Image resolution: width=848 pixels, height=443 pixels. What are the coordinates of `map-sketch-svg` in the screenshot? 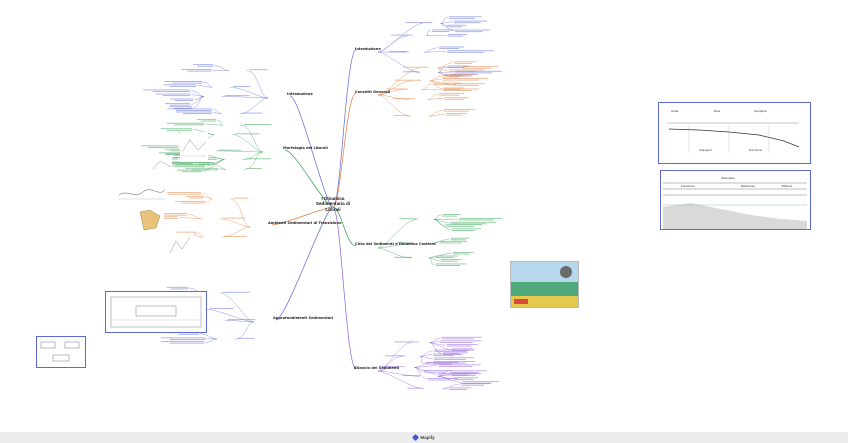 It's located at (150, 220).